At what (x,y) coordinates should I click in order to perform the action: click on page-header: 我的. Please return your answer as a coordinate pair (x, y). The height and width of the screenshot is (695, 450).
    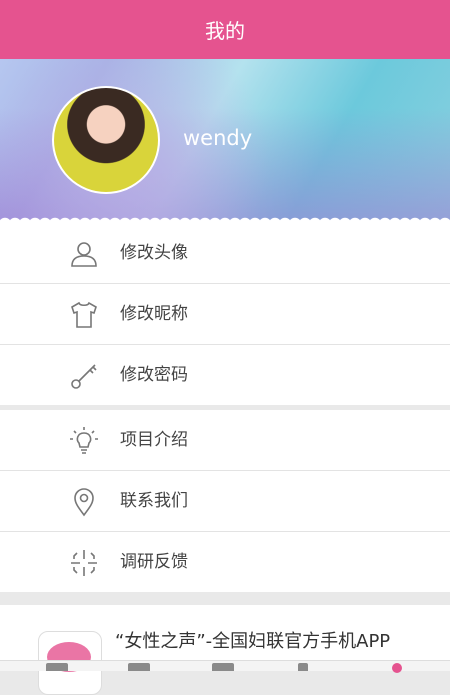
    Looking at the image, I should click on (225, 29).